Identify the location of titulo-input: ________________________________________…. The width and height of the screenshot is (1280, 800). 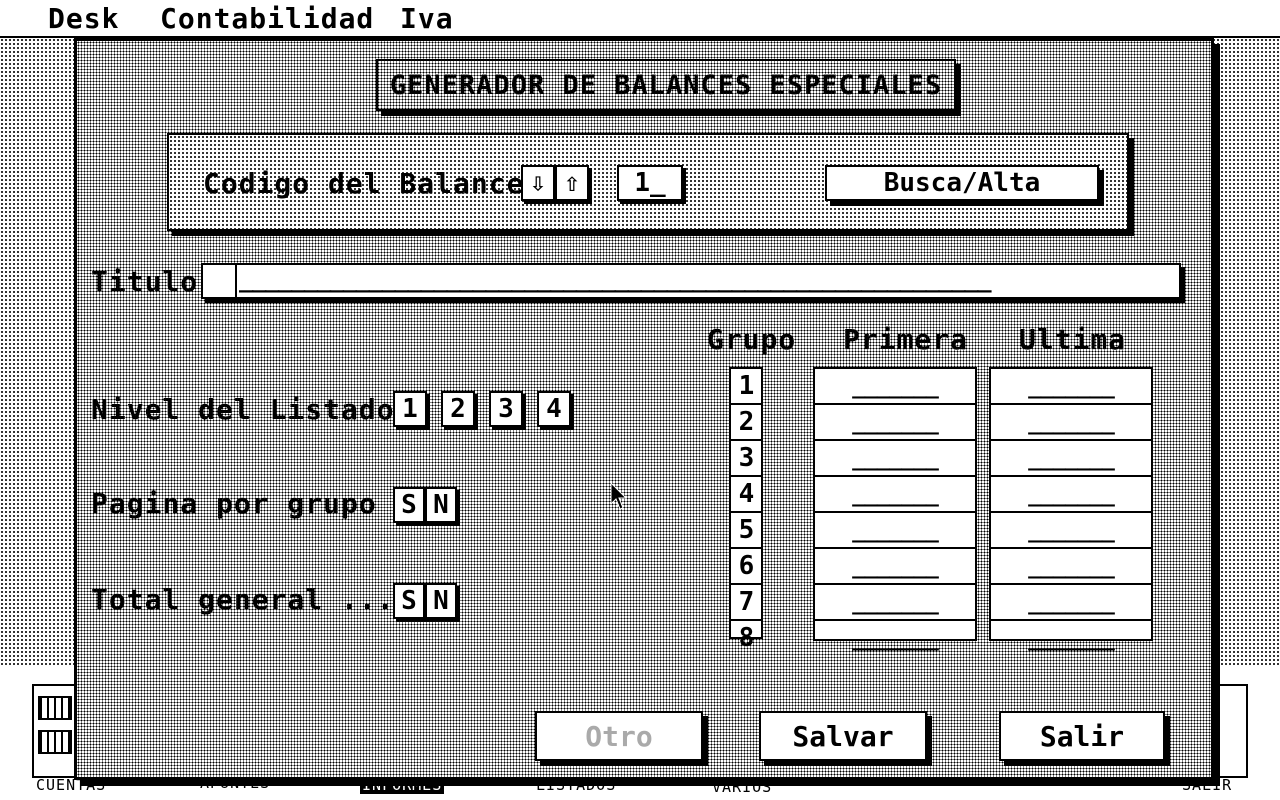
(691, 281).